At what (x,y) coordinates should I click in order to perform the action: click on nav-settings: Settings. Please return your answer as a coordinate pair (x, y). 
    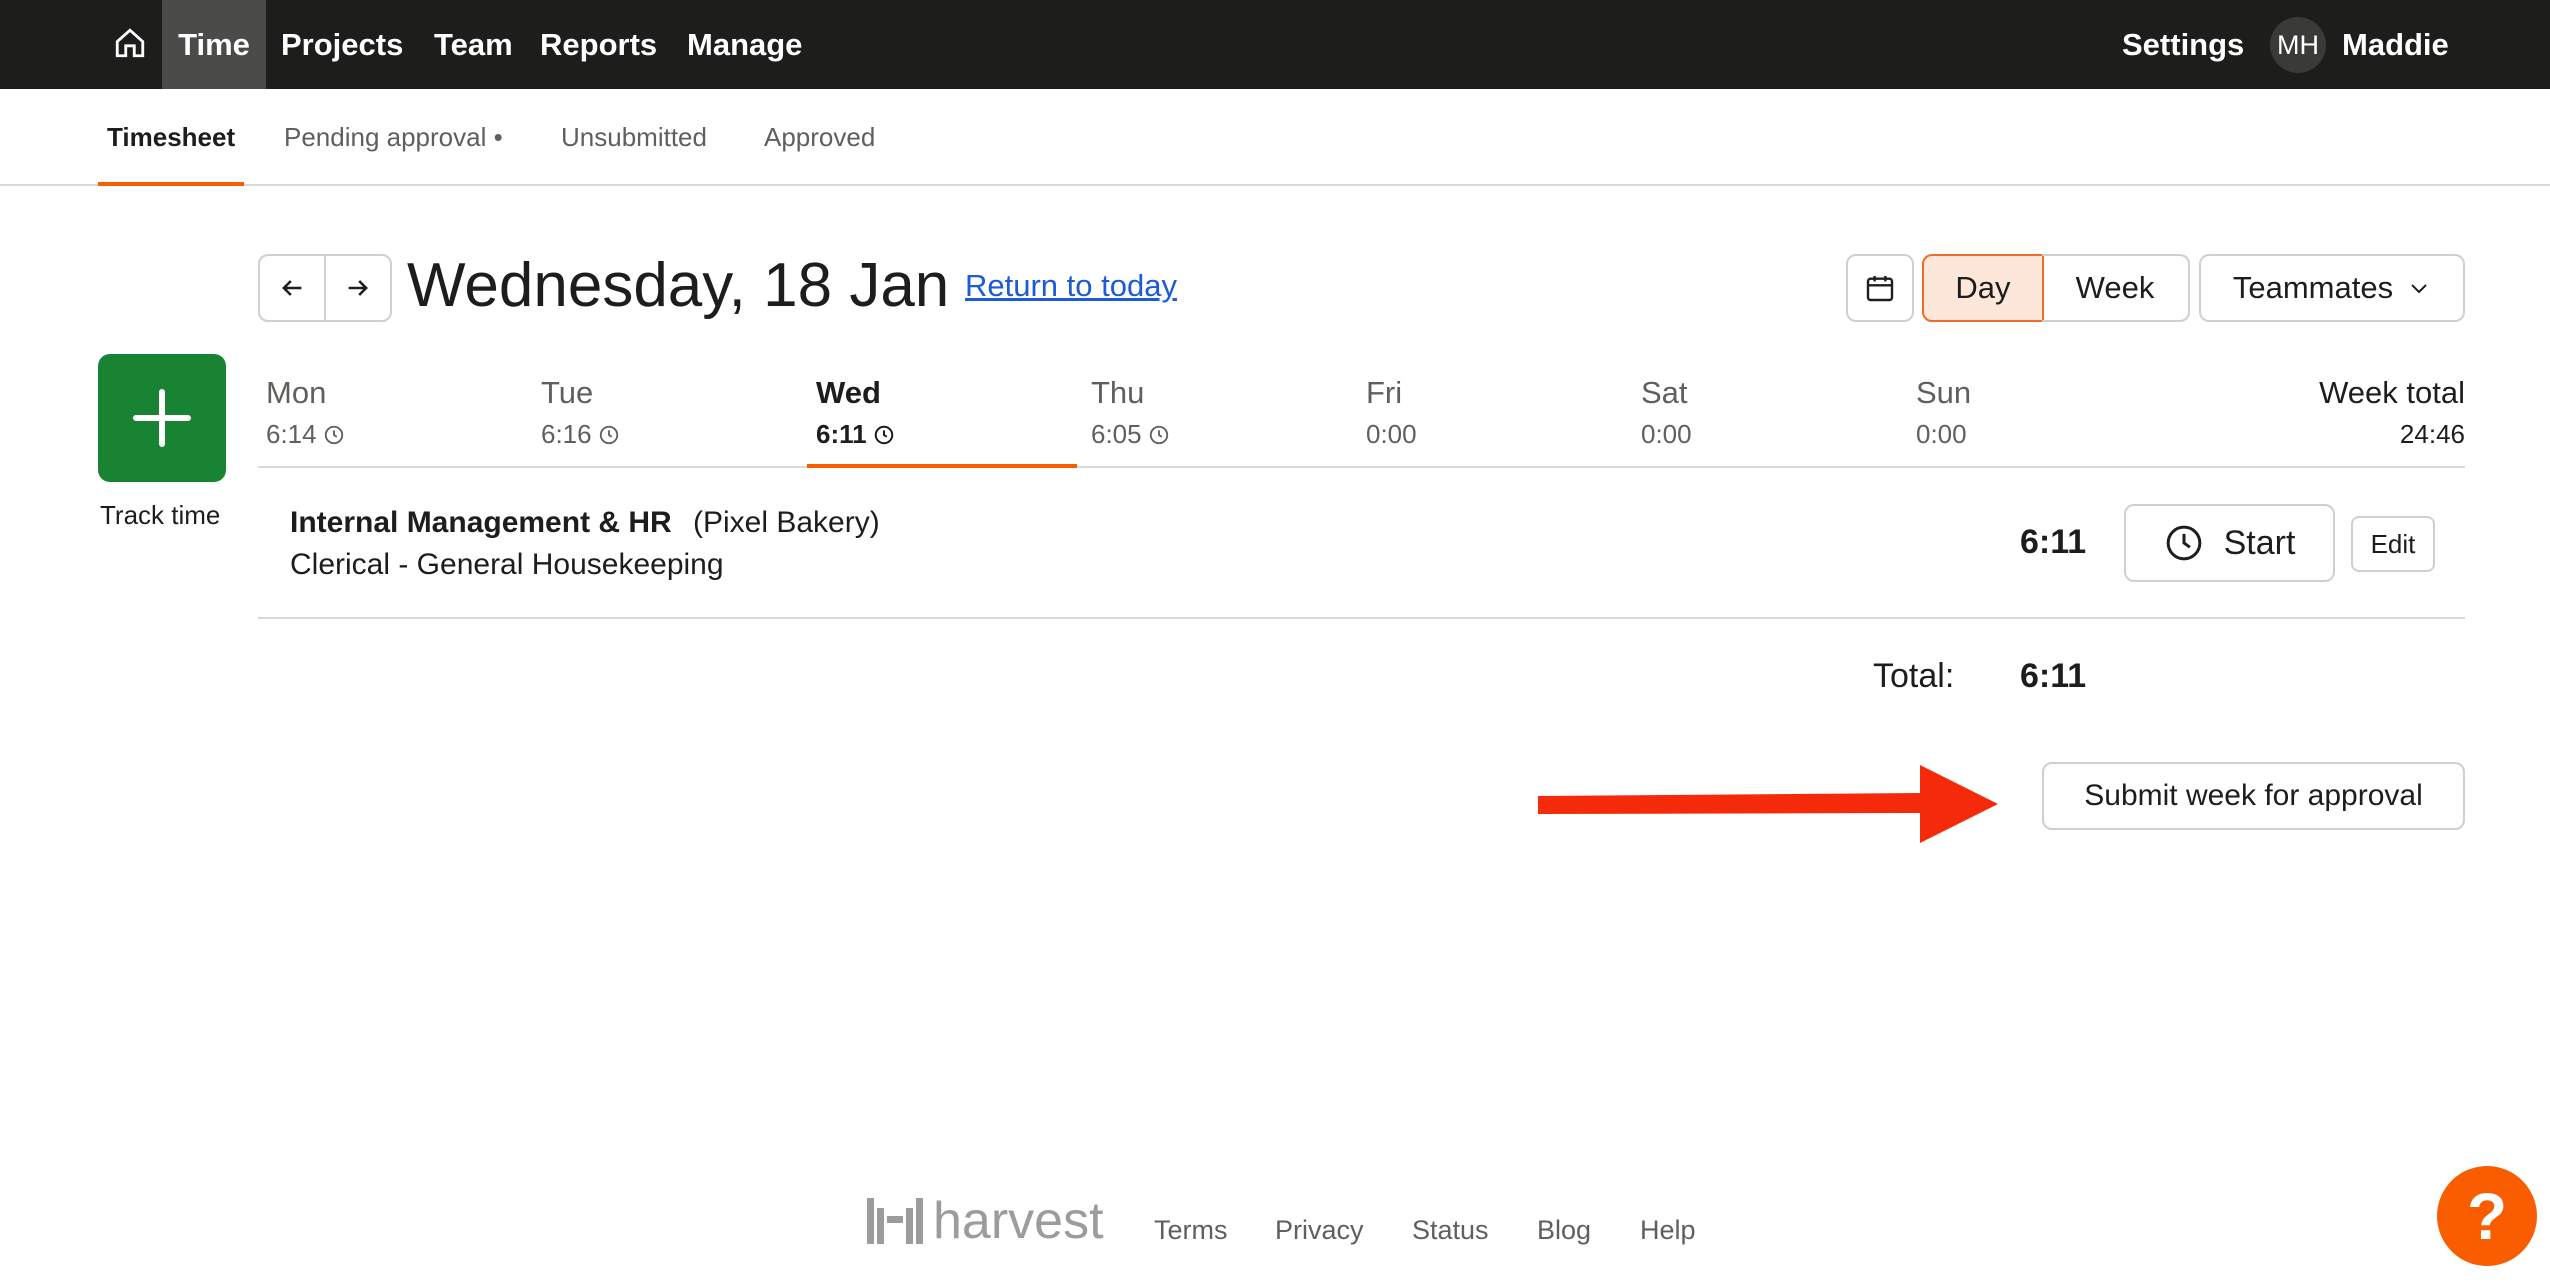
    Looking at the image, I should click on (2183, 44).